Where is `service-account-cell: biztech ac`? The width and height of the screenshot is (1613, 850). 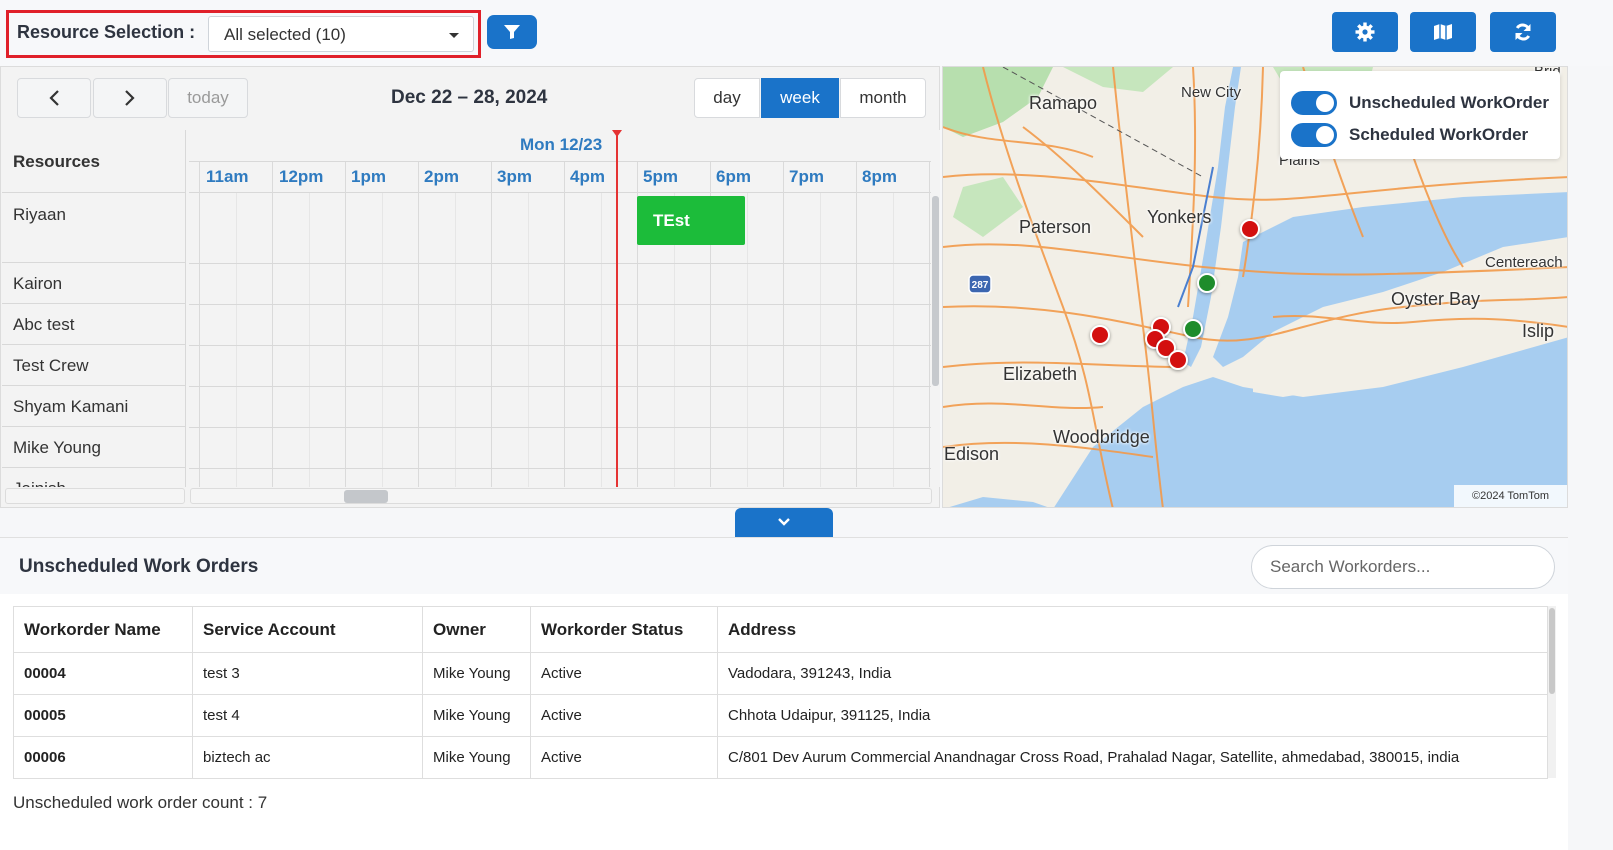
service-account-cell: biztech ac is located at coordinates (307, 757).